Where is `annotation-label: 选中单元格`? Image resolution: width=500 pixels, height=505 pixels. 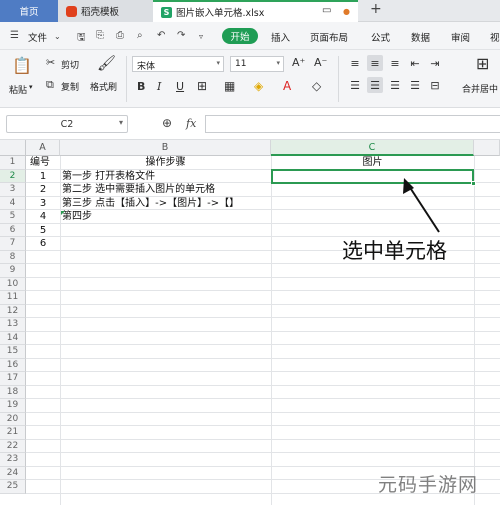 annotation-label: 选中单元格 is located at coordinates (394, 251).